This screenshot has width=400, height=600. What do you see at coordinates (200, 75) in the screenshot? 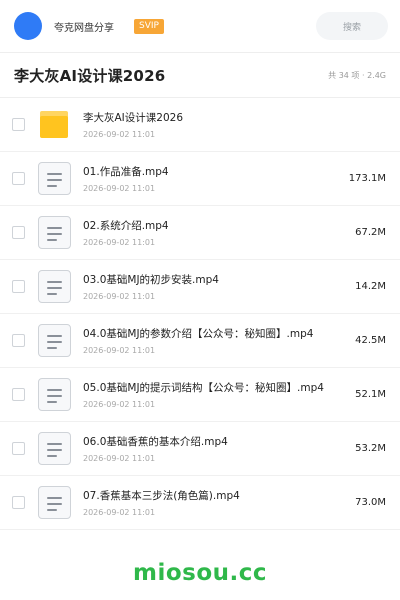
I see `folder-title-bar: 李大灰AI设计课2026 共 34 项 · 2.4G` at bounding box center [200, 75].